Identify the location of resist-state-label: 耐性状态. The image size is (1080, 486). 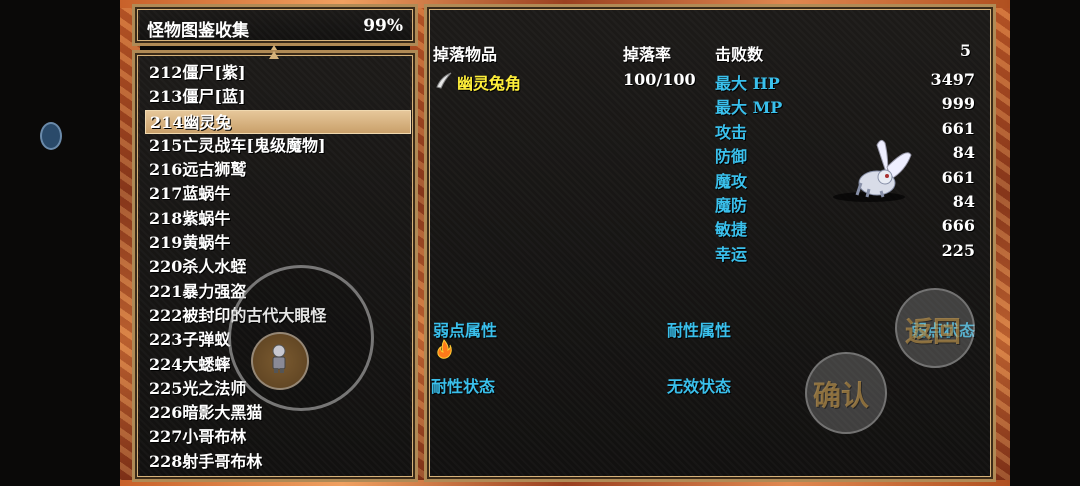
(463, 386).